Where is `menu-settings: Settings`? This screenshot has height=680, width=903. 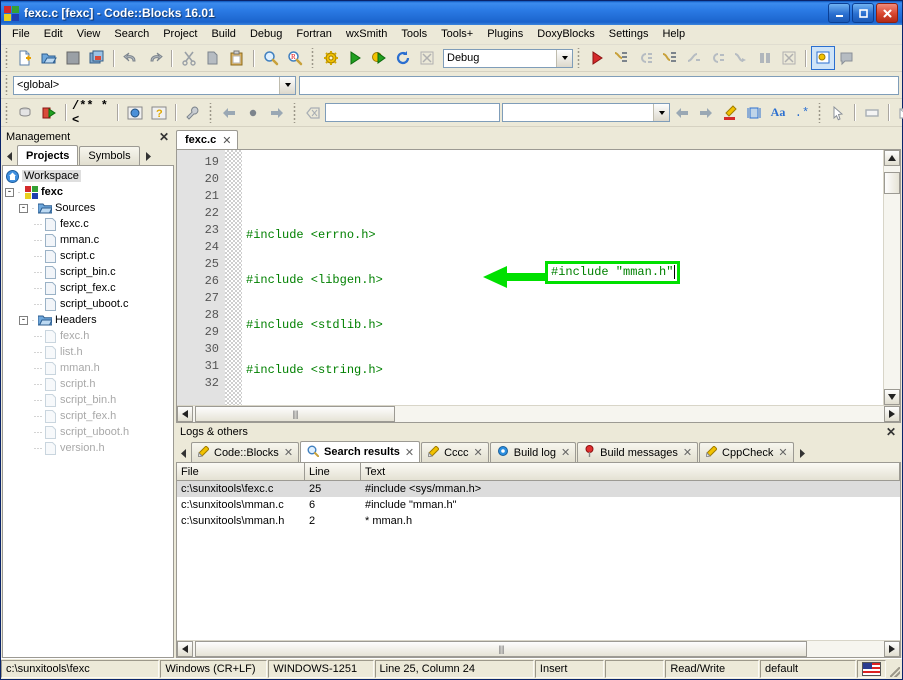 menu-settings: Settings is located at coordinates (629, 34).